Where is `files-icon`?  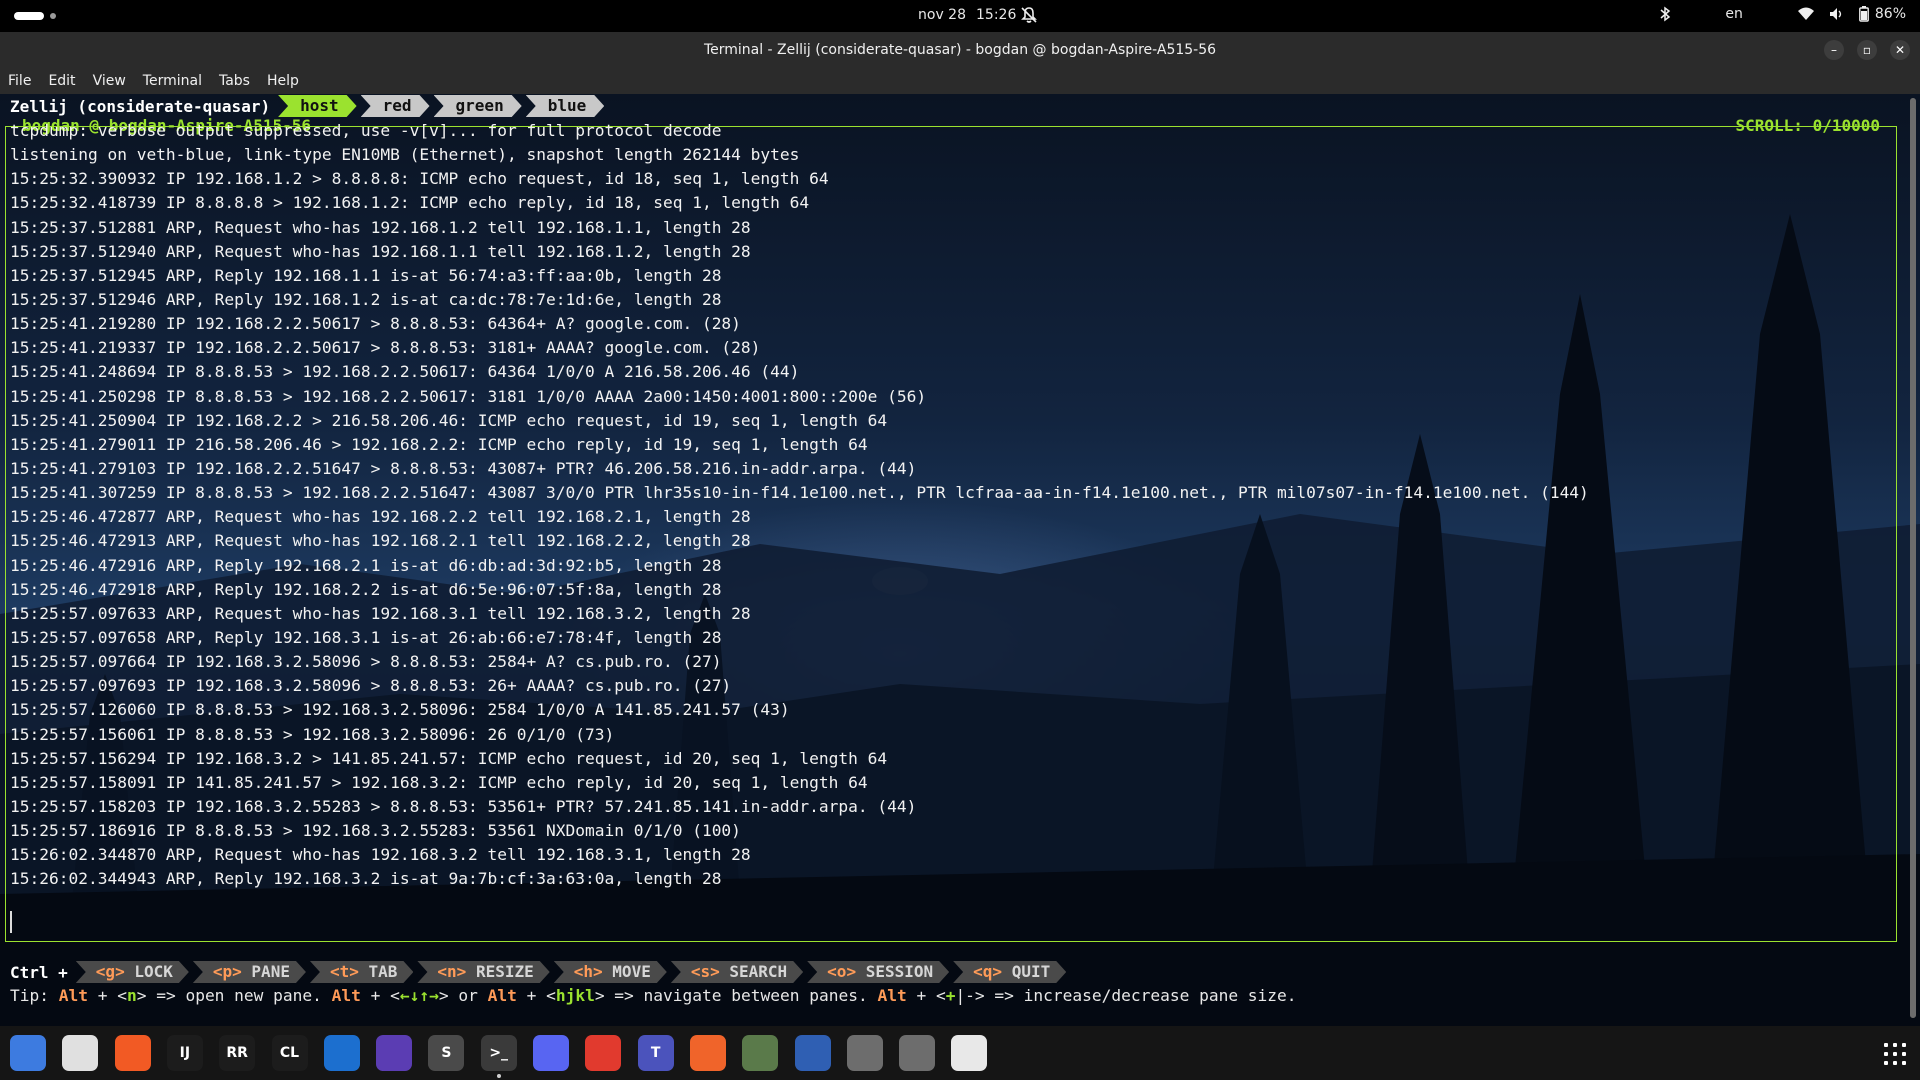 files-icon is located at coordinates (28, 1053).